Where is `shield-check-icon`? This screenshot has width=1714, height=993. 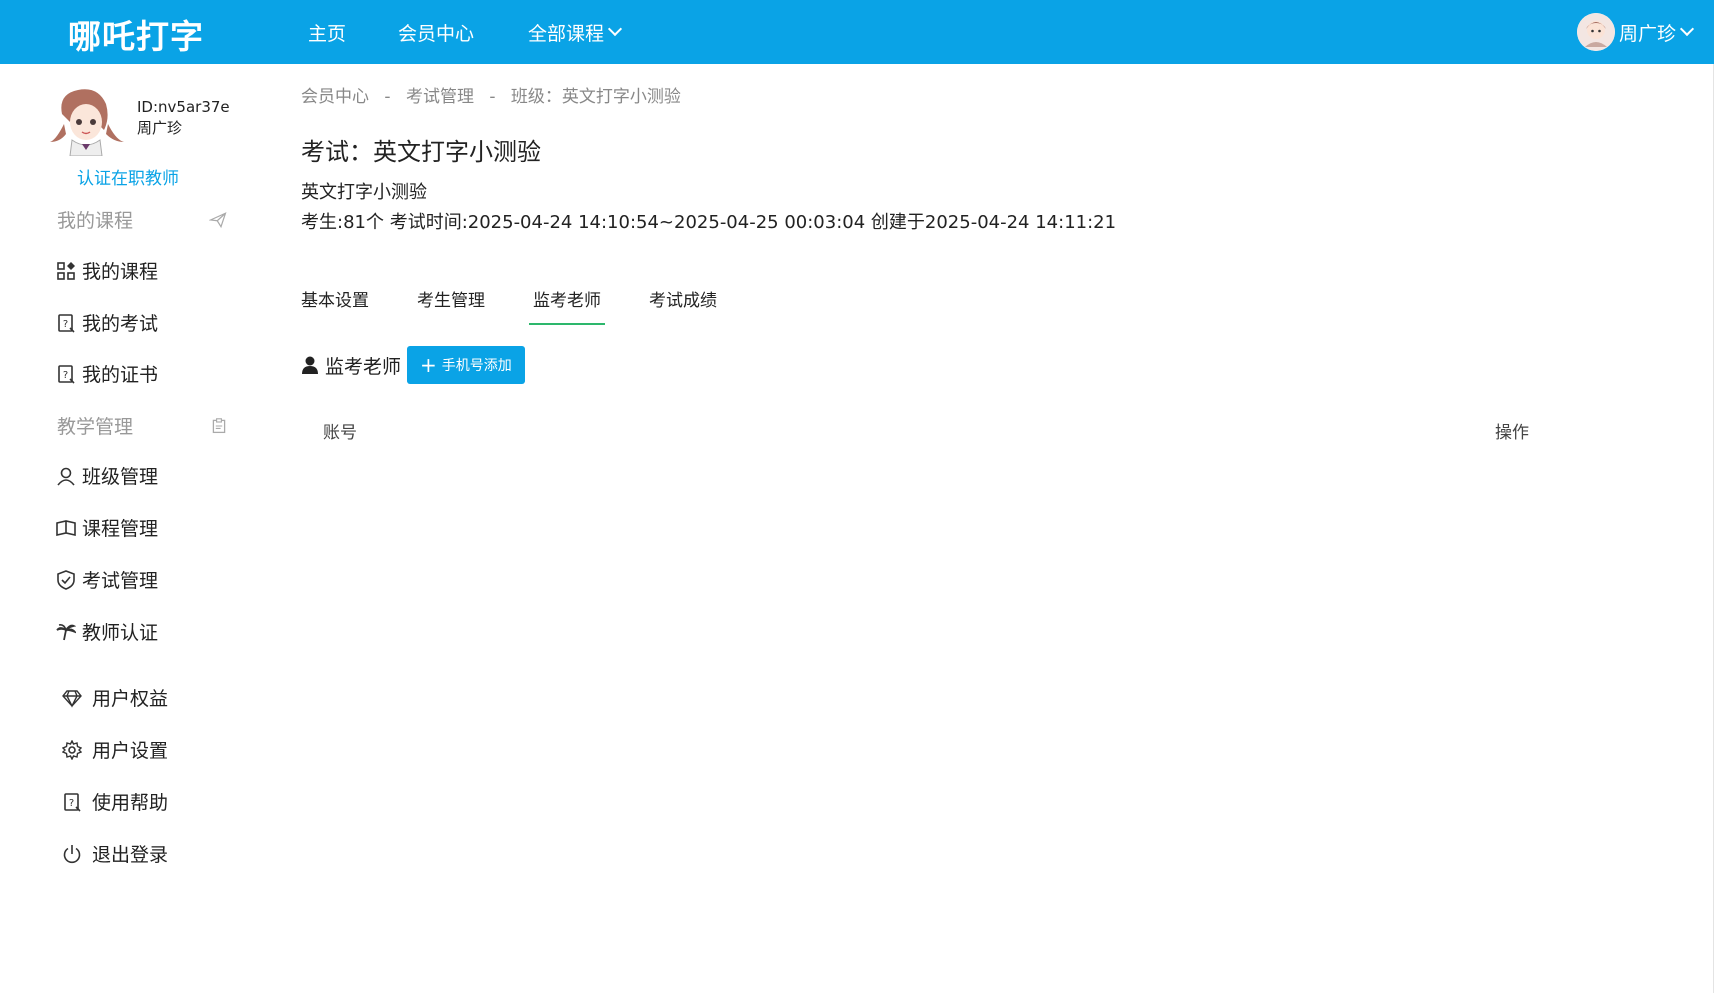 shield-check-icon is located at coordinates (66, 579).